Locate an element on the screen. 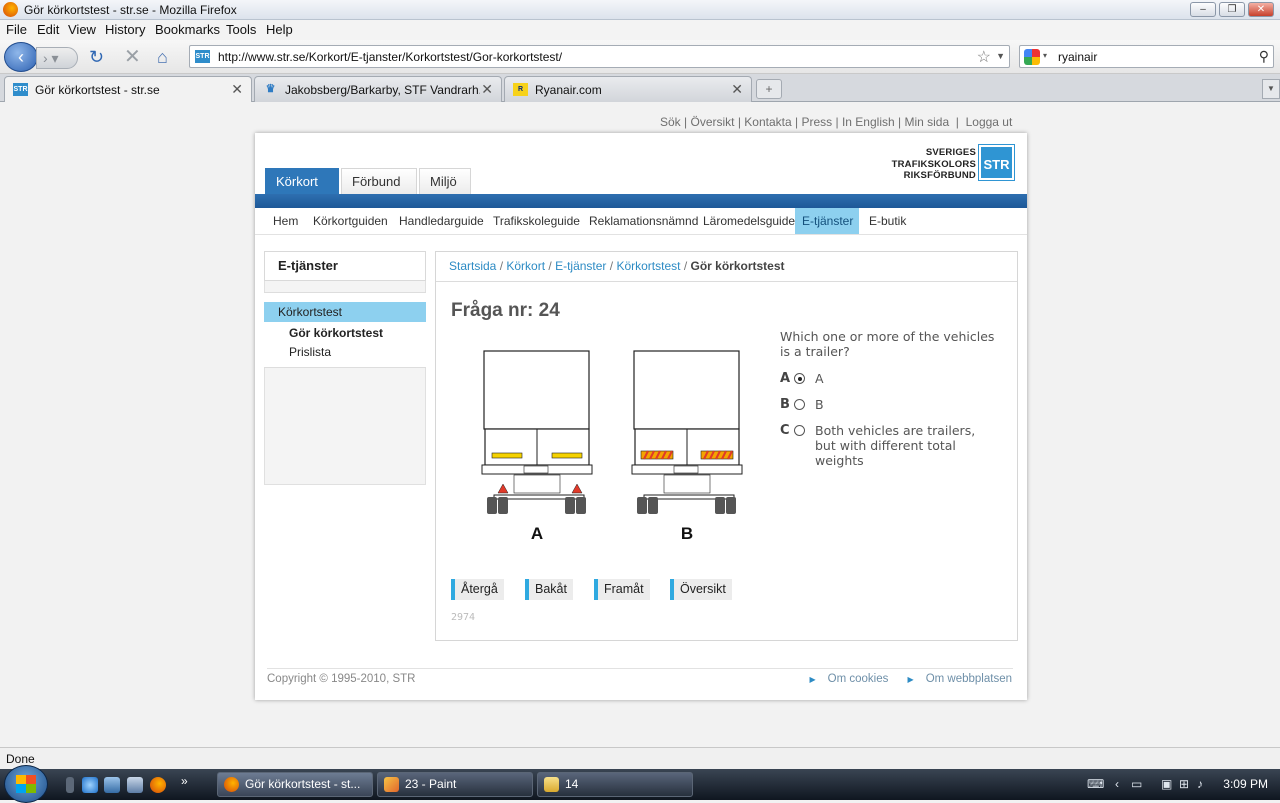  close-window-button: ✕ is located at coordinates (1261, 9).